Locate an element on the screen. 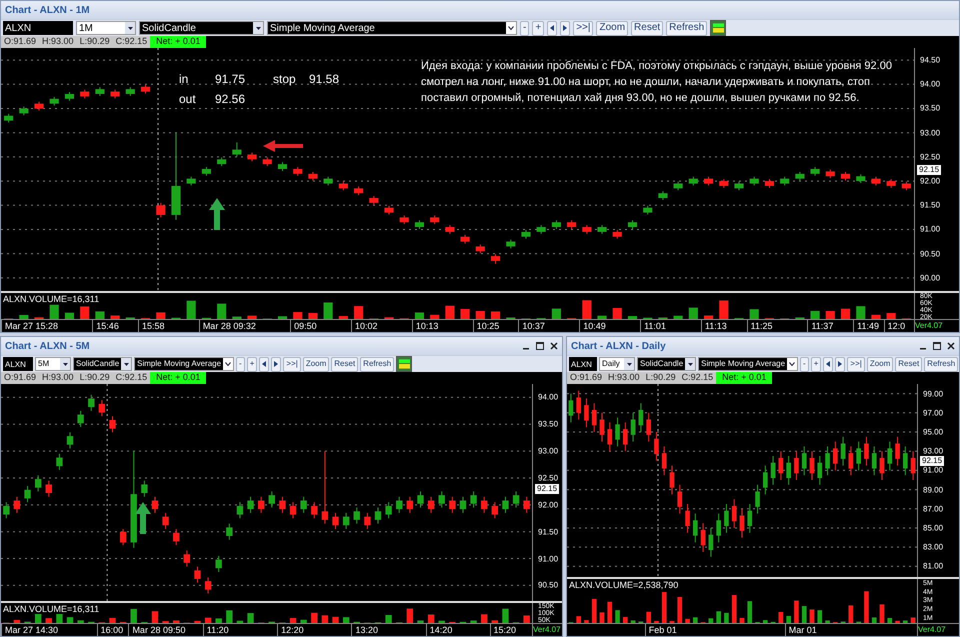 This screenshot has width=960, height=637. quote-value: L:90.29 is located at coordinates (95, 377).